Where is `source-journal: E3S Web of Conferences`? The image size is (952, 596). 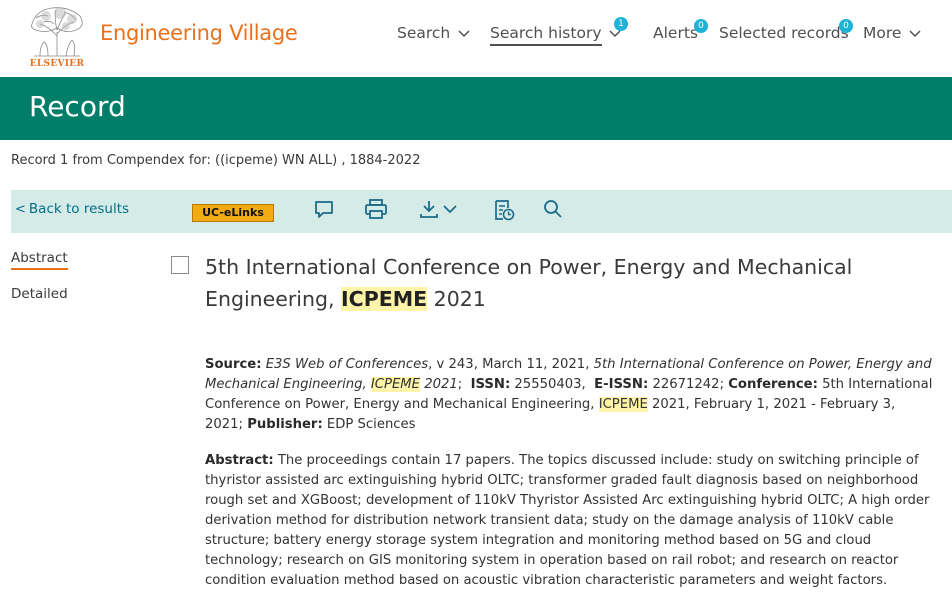 source-journal: E3S Web of Conferences is located at coordinates (347, 364).